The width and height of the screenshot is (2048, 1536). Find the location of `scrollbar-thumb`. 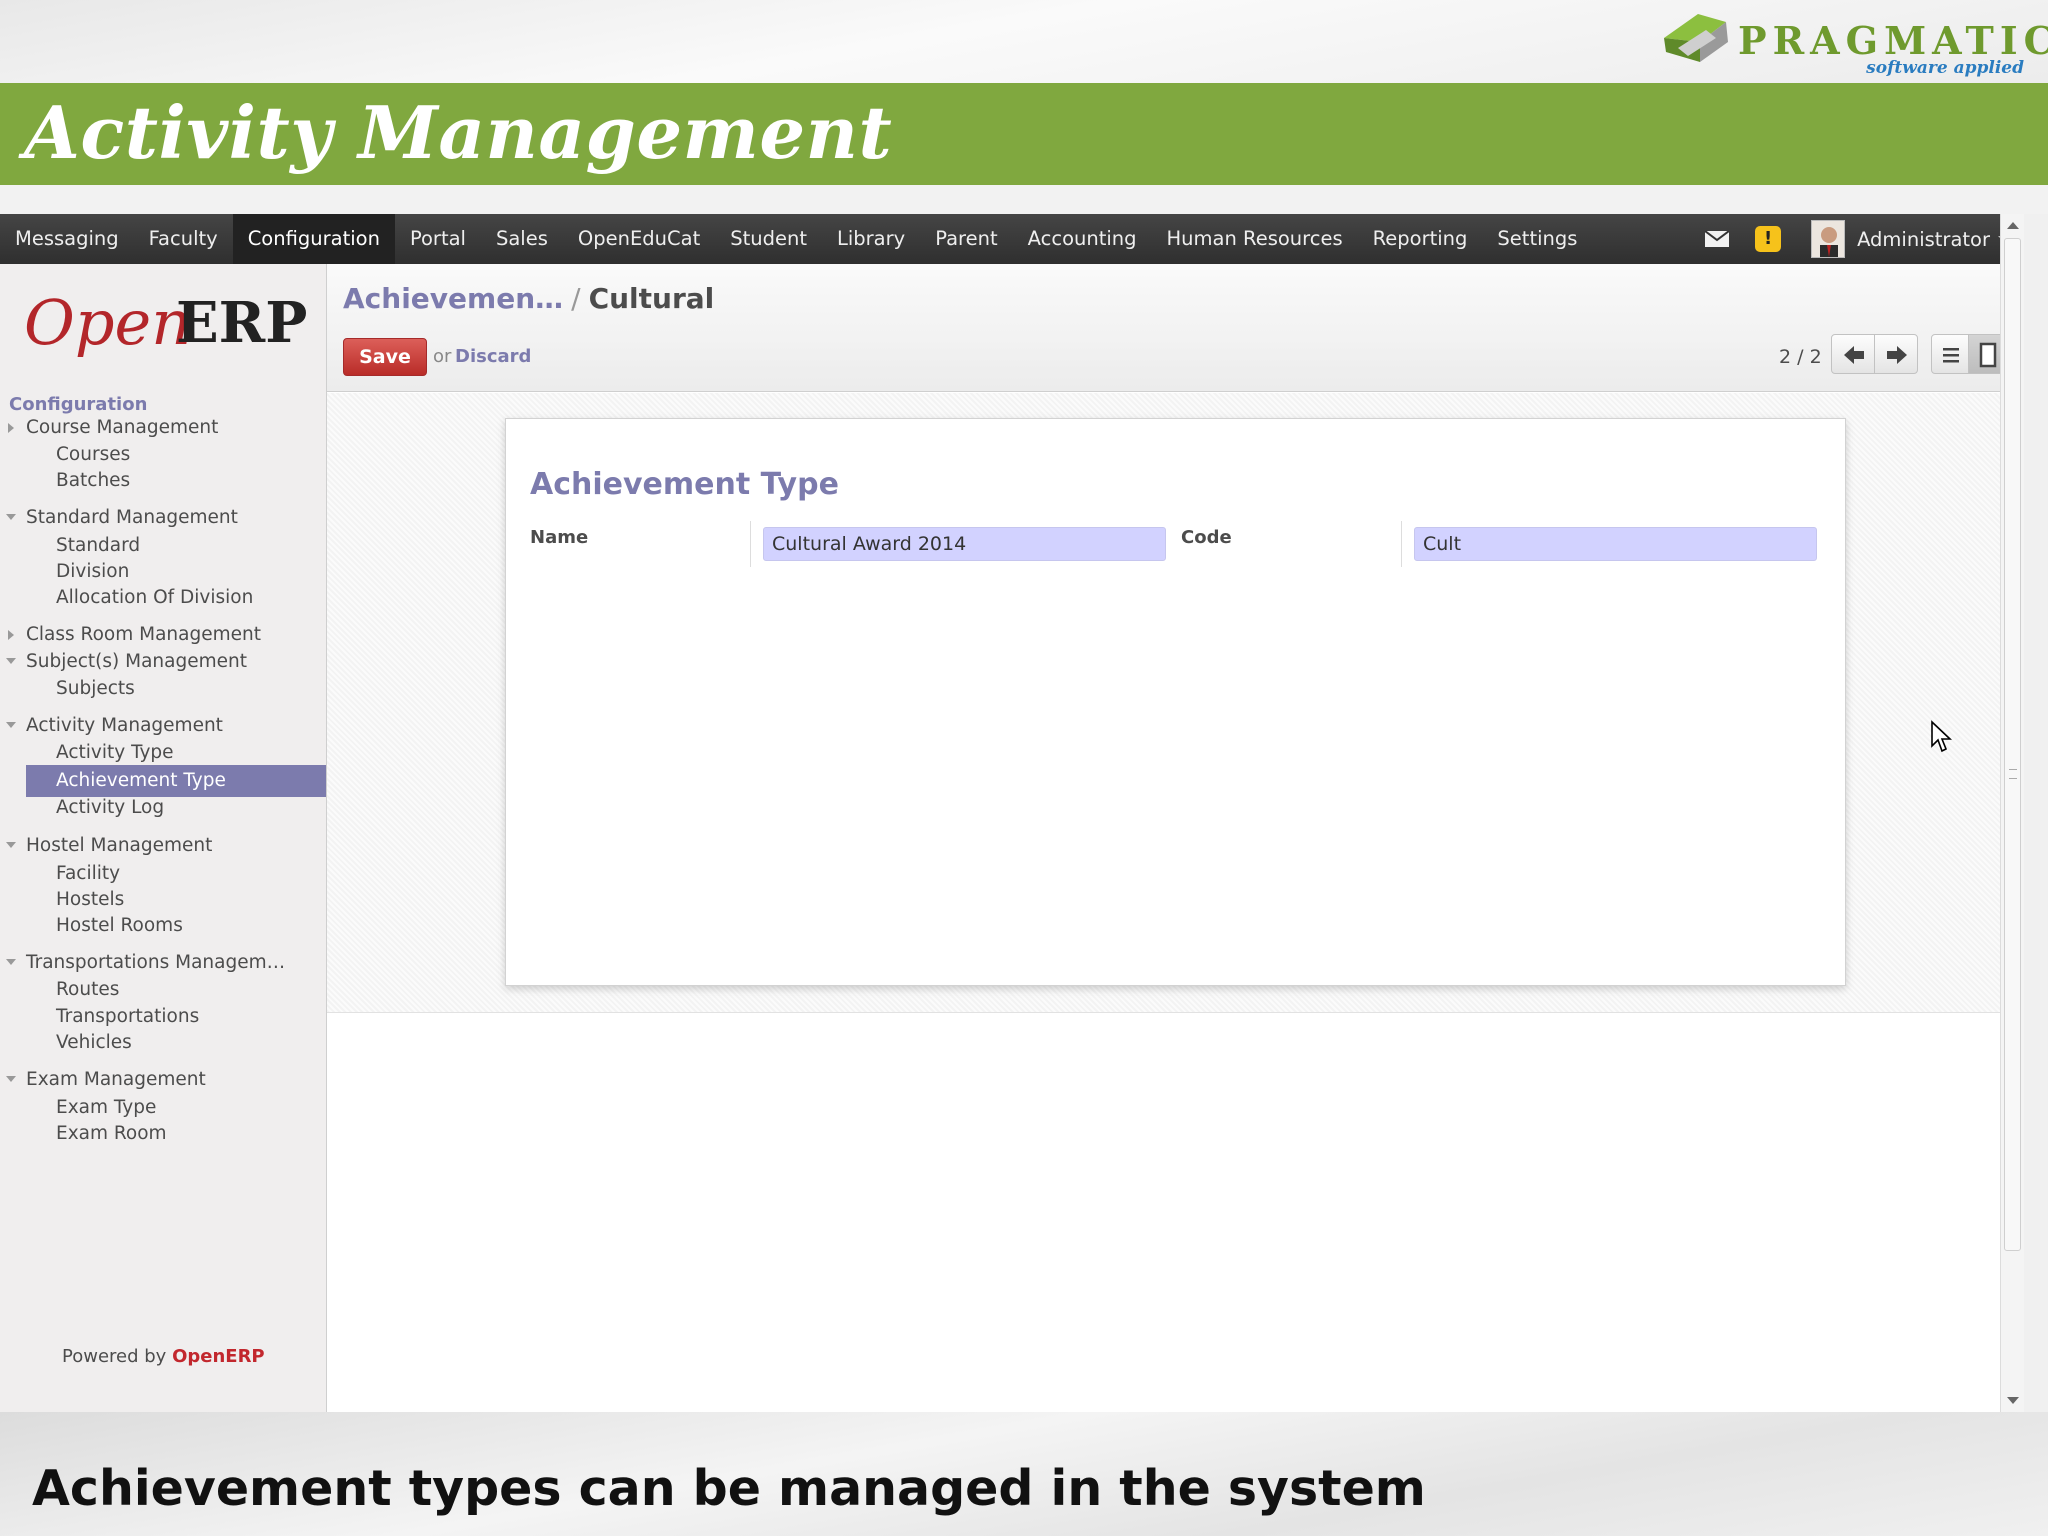

scrollbar-thumb is located at coordinates (2012, 744).